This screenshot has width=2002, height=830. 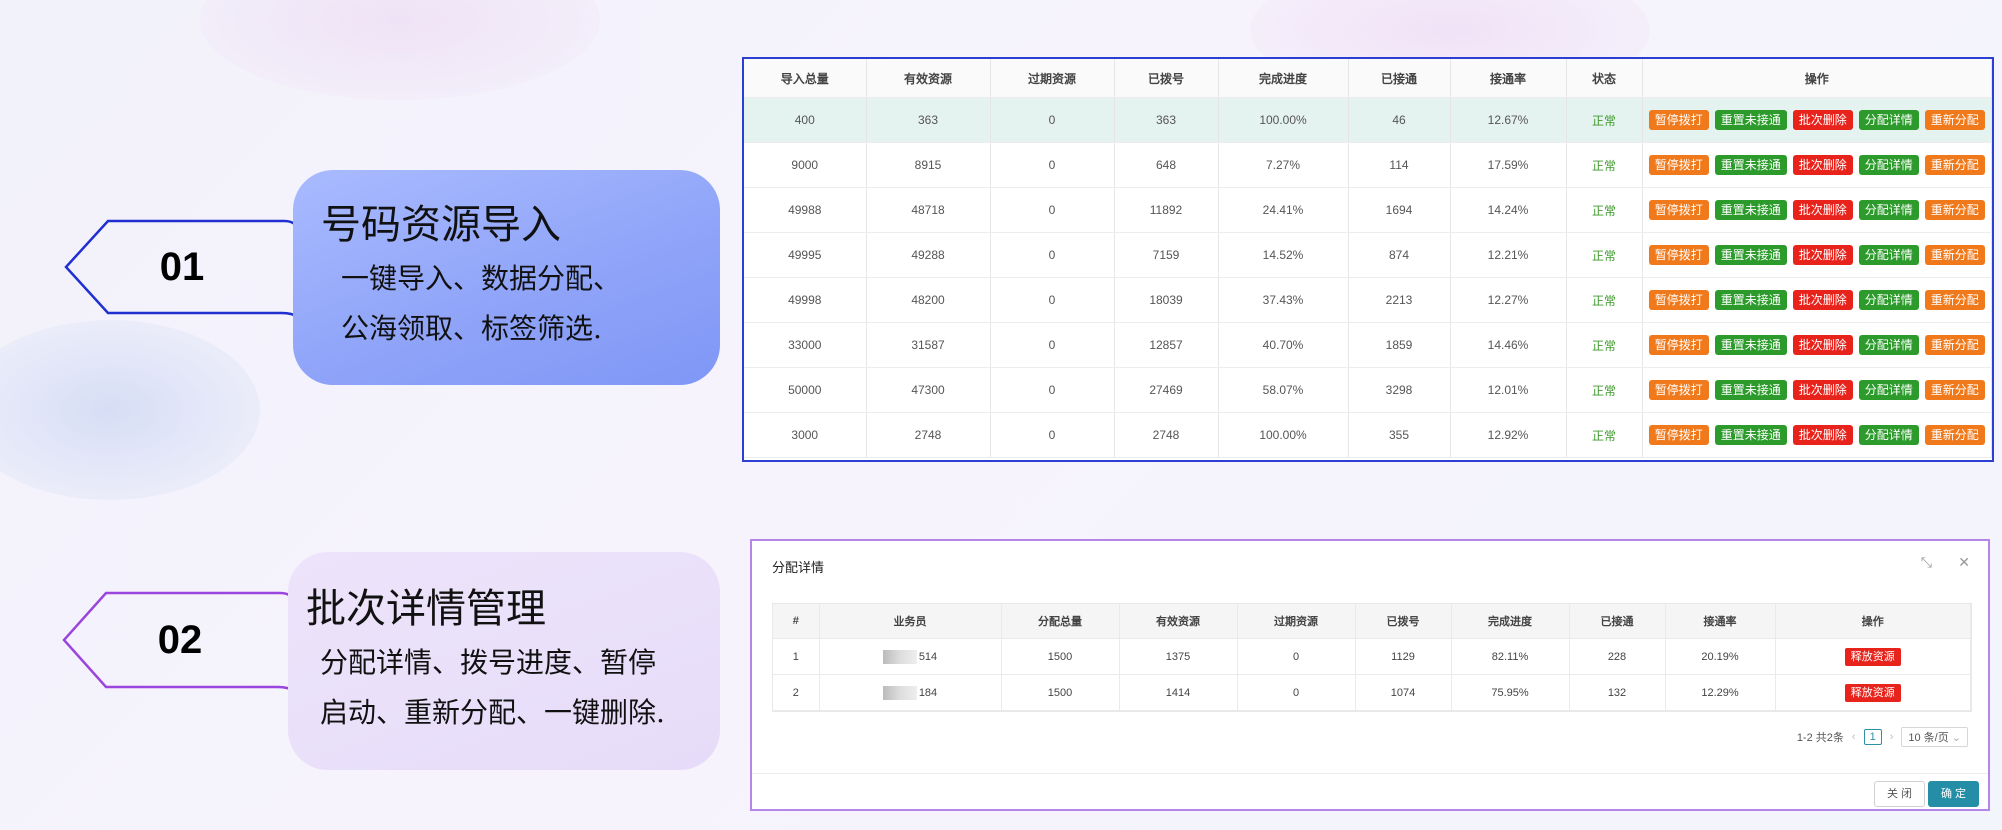 What do you see at coordinates (1872, 737) in the screenshot?
I see `page-number-current: 1` at bounding box center [1872, 737].